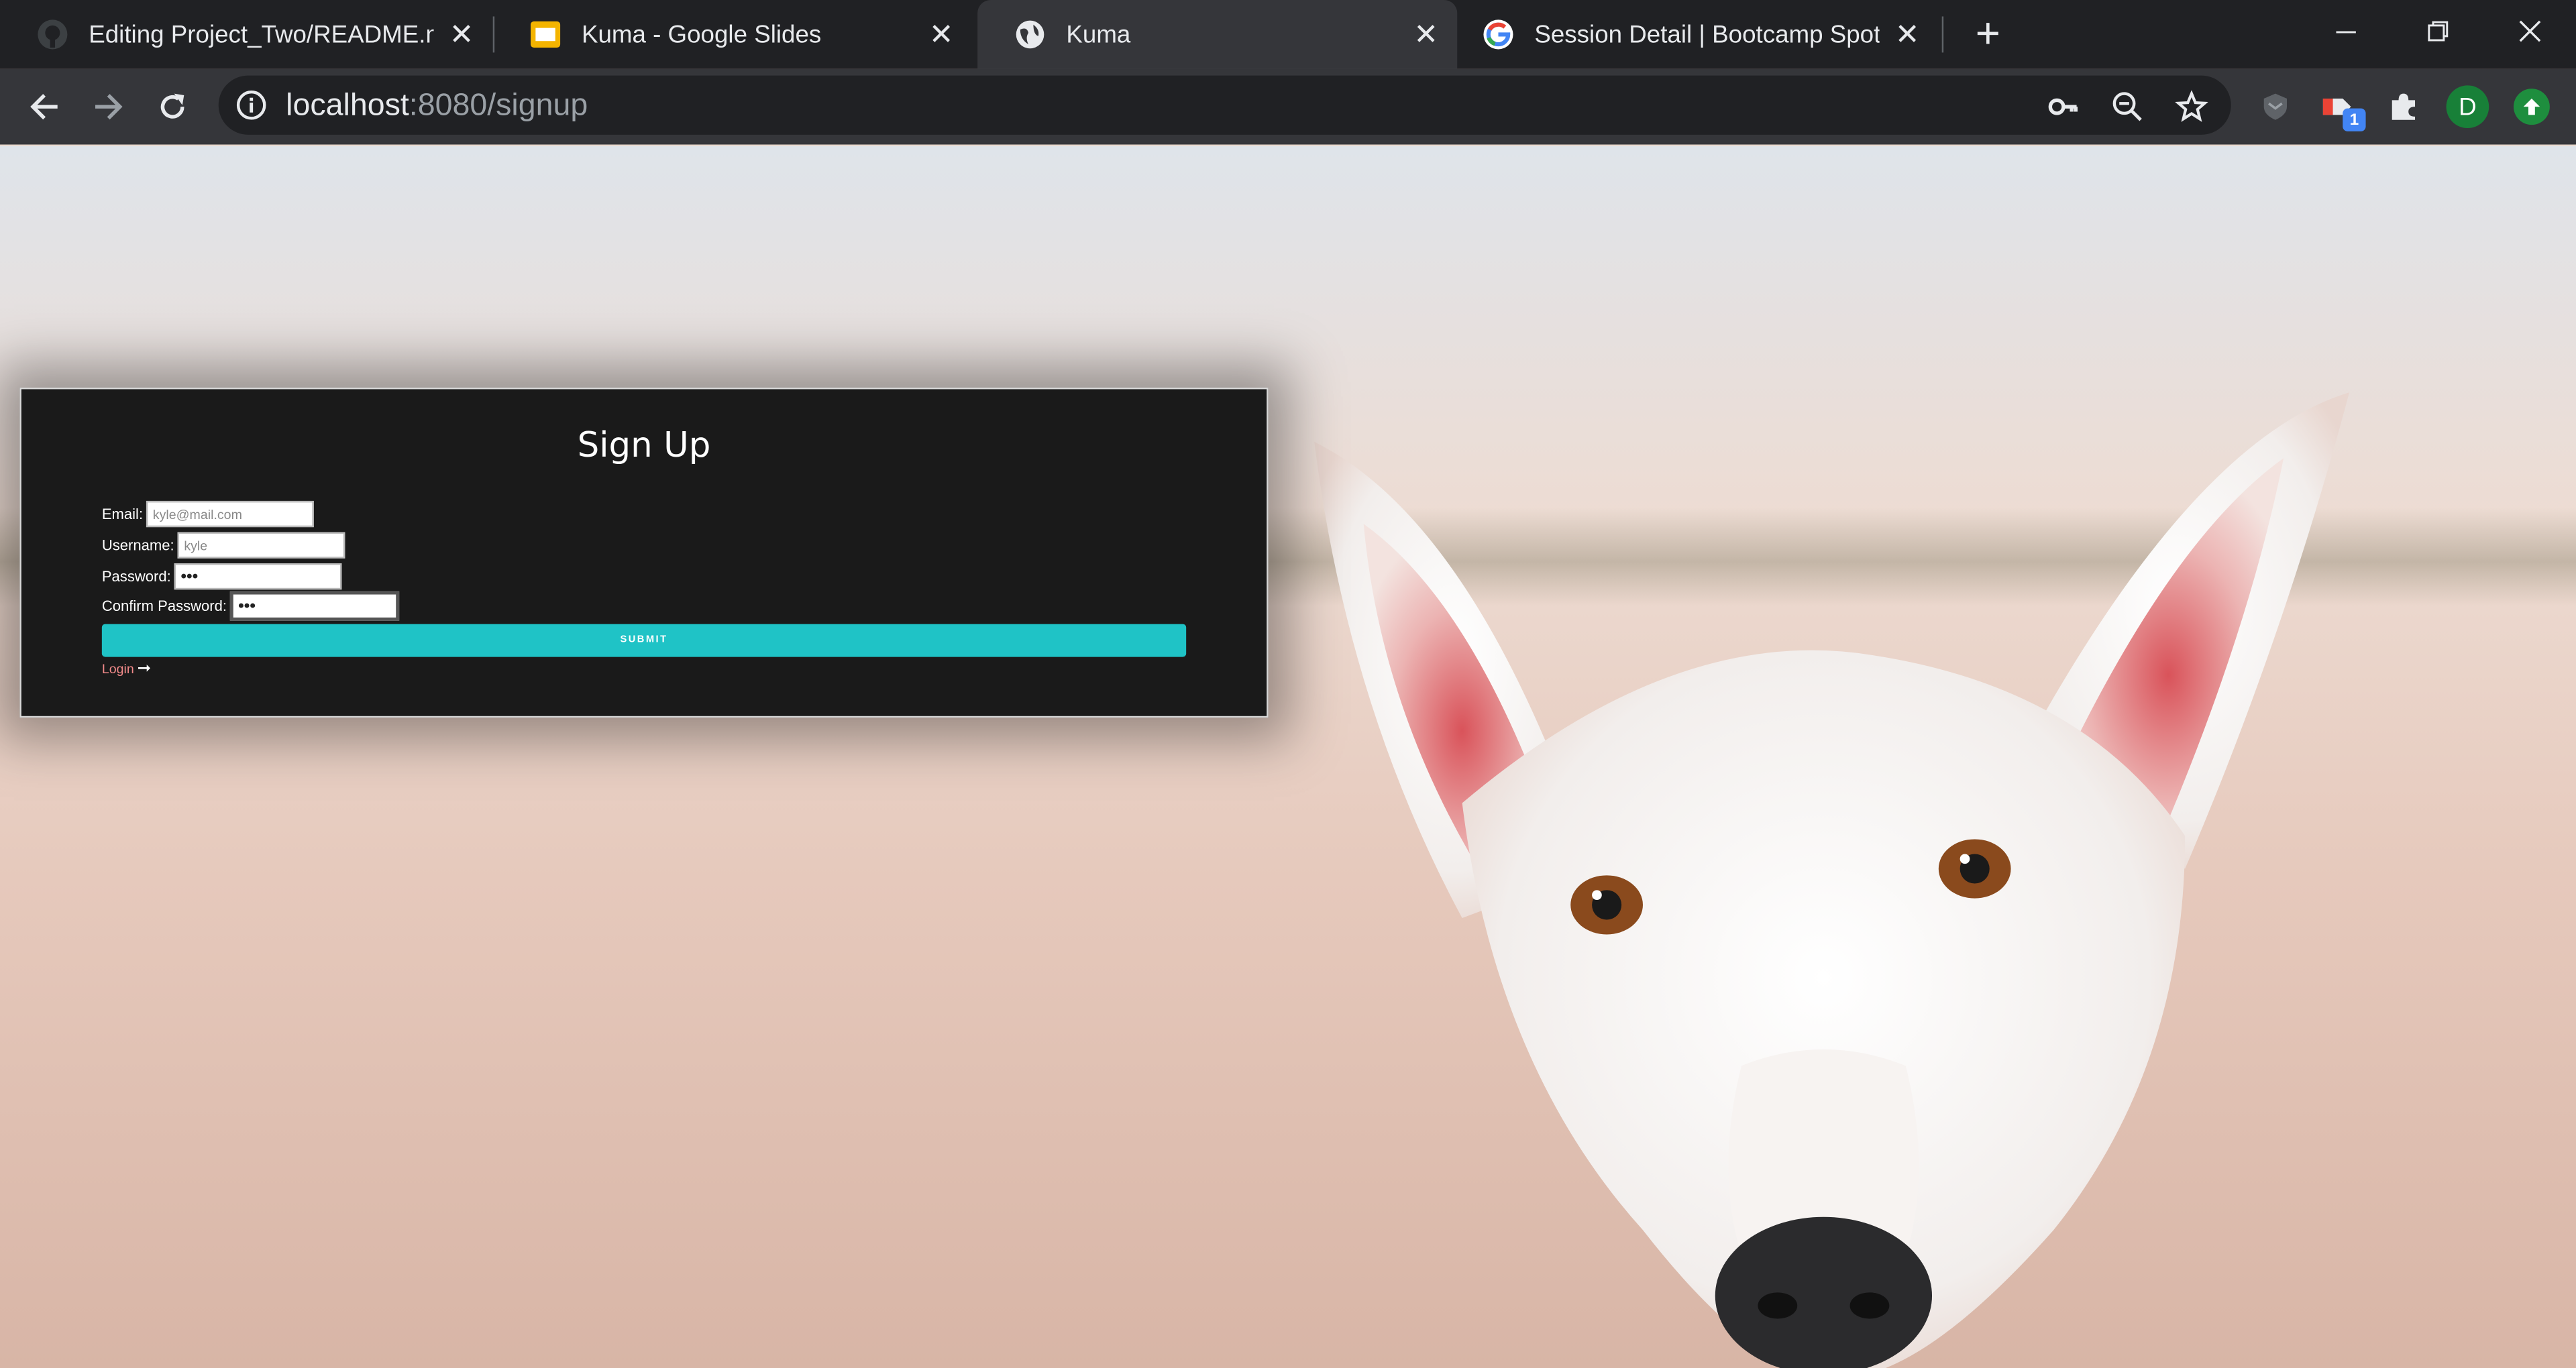 The width and height of the screenshot is (2576, 1368). I want to click on tab-google-slides: Kuma - Google Slides ✕, so click(733, 34).